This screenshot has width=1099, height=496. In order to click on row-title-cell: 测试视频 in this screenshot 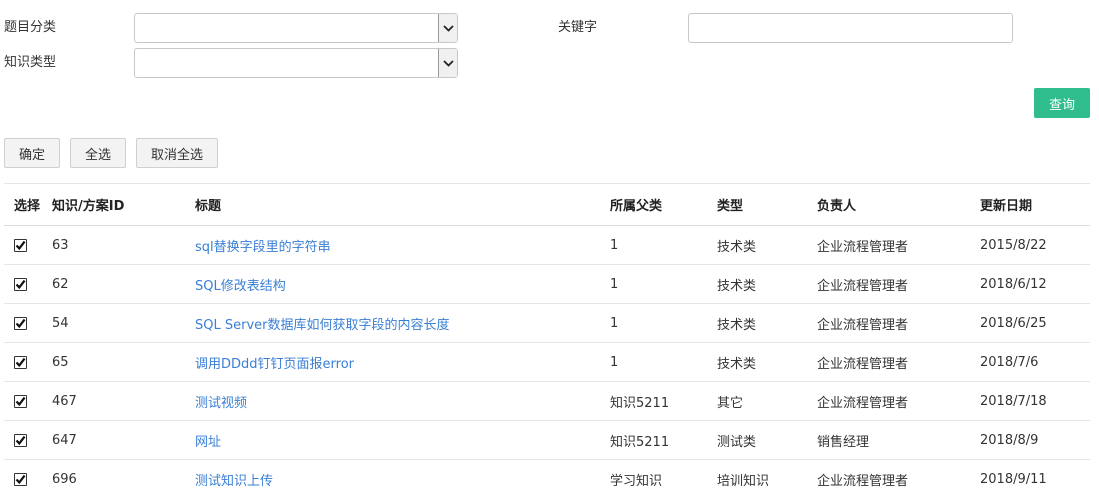, I will do `click(221, 401)`.